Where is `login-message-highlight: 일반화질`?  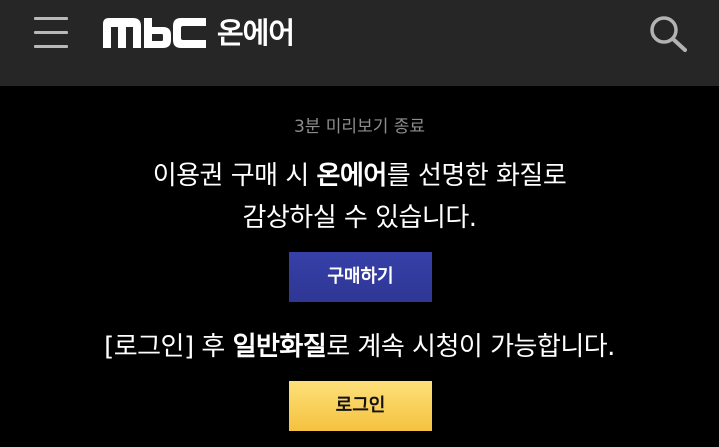 login-message-highlight: 일반화질 is located at coordinates (279, 347).